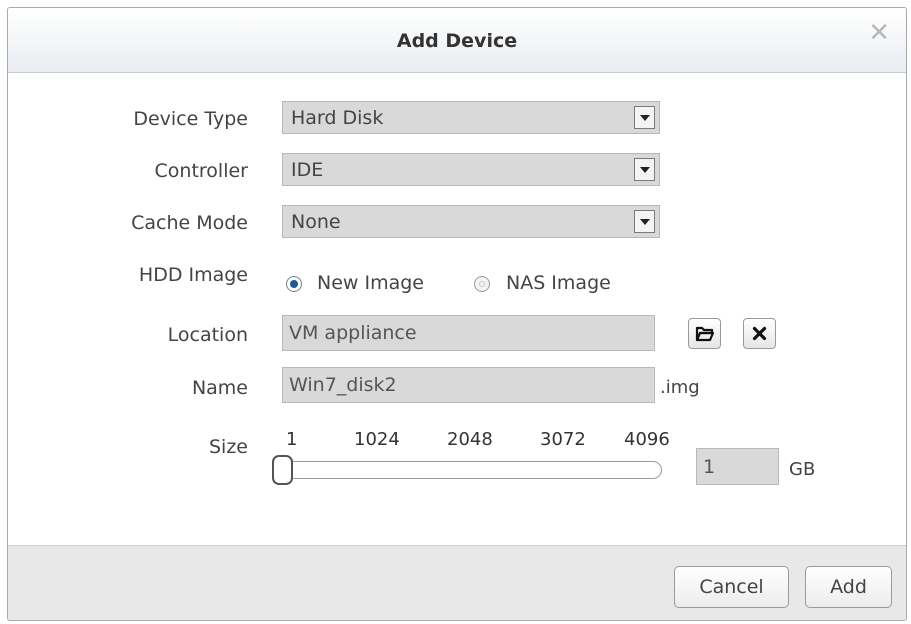 The height and width of the screenshot is (624, 911). What do you see at coordinates (482, 284) in the screenshot?
I see `nas-image-radio` at bounding box center [482, 284].